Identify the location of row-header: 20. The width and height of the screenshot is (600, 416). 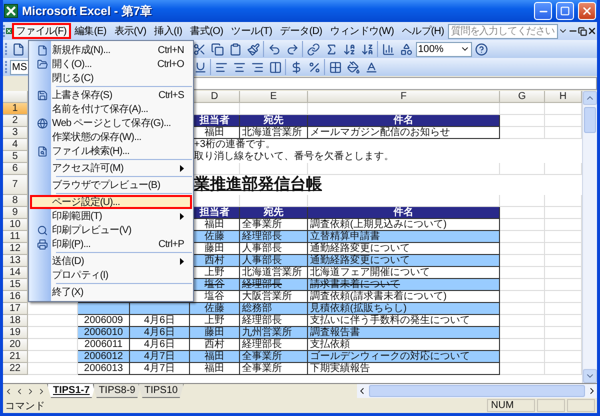
(15, 345).